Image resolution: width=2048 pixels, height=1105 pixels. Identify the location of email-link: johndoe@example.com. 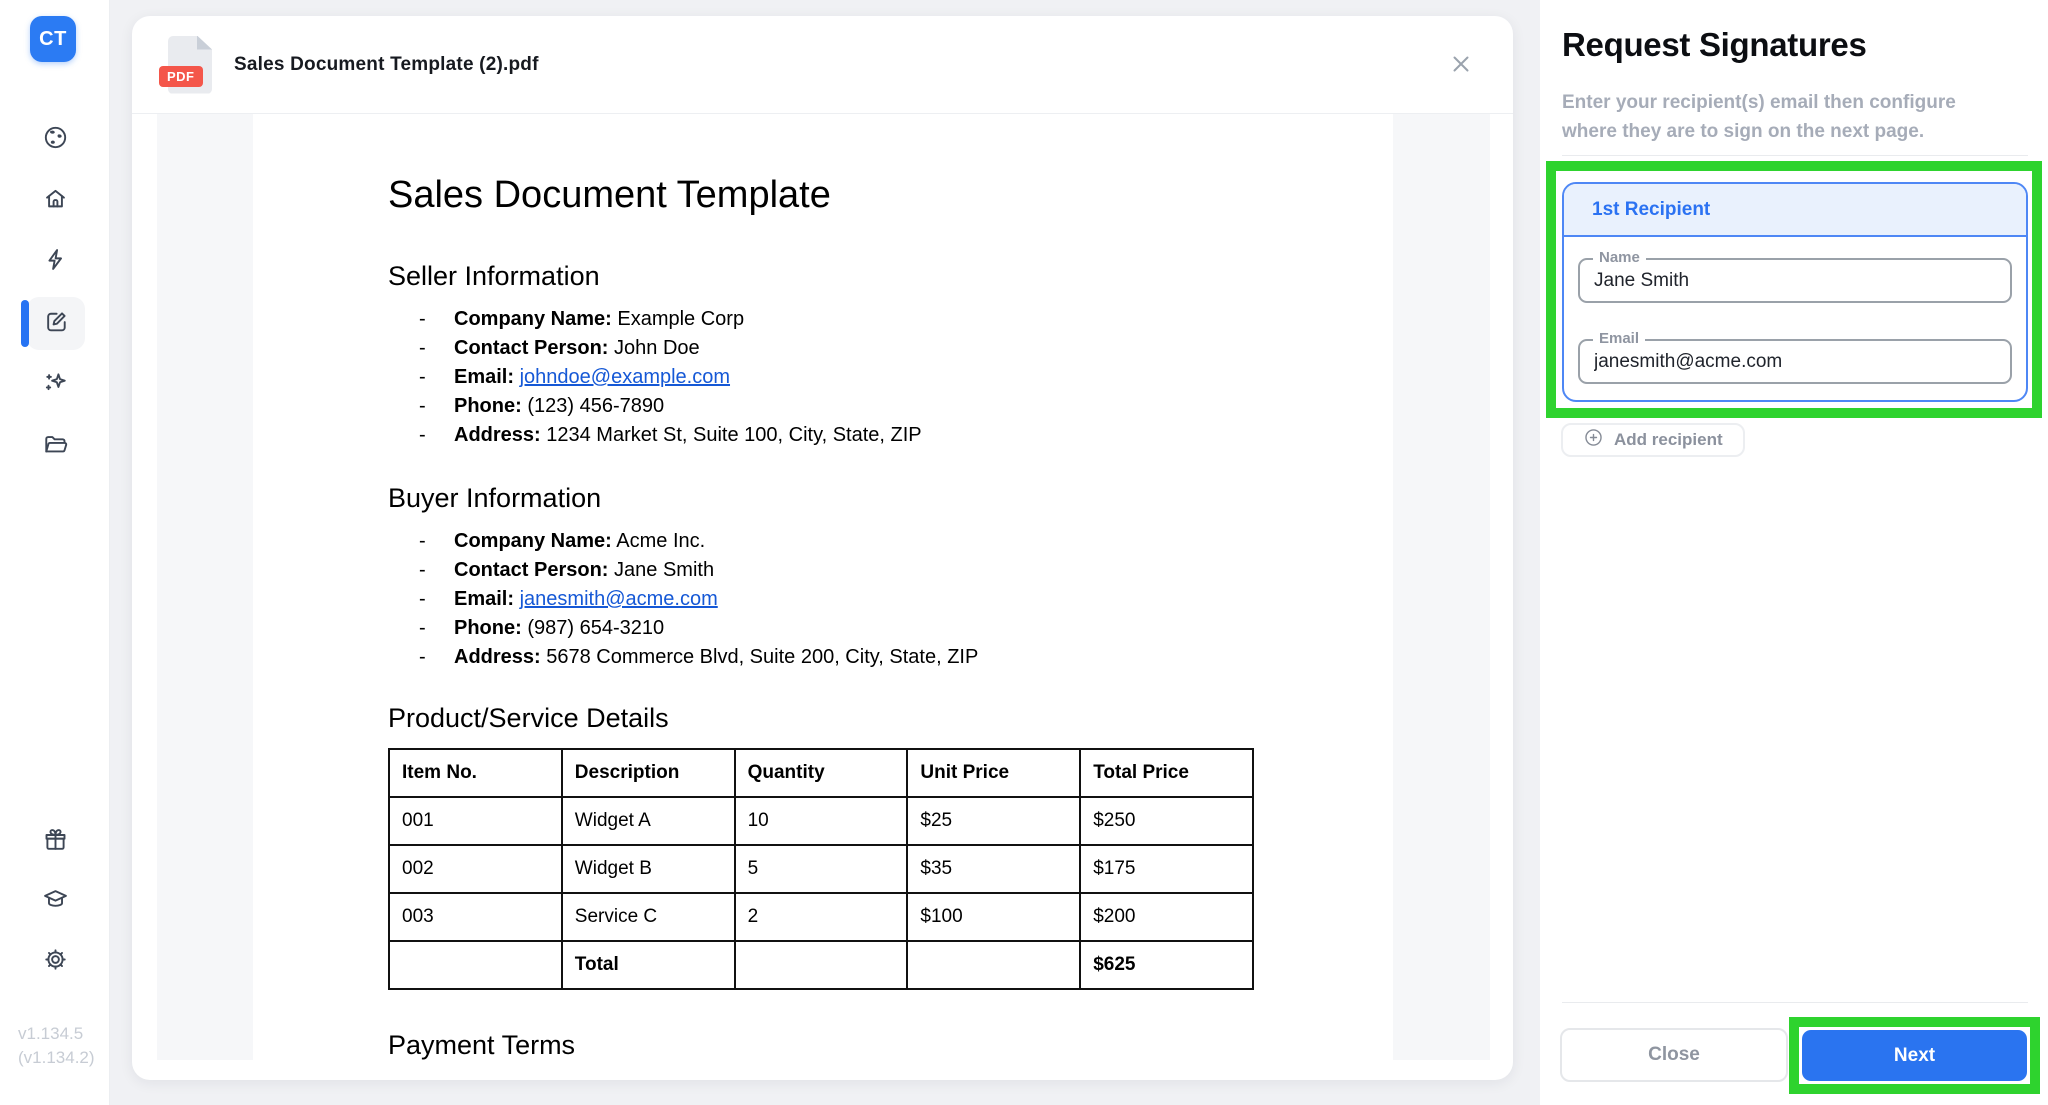
(625, 377).